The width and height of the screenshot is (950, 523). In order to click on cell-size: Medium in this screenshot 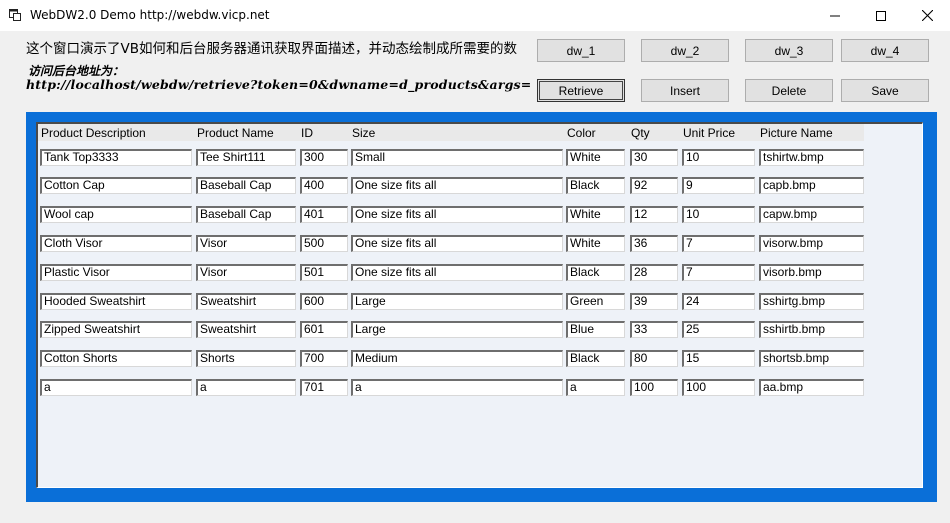, I will do `click(457, 358)`.